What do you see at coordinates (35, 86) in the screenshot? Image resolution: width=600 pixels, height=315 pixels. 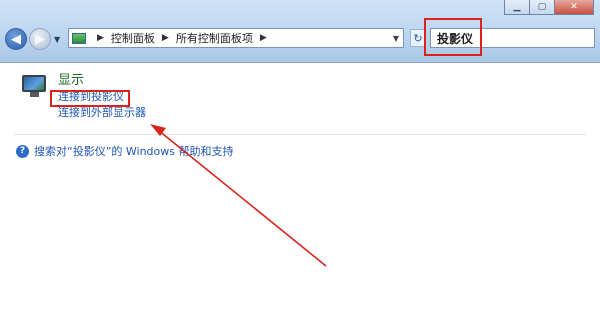 I see `monitor-icon` at bounding box center [35, 86].